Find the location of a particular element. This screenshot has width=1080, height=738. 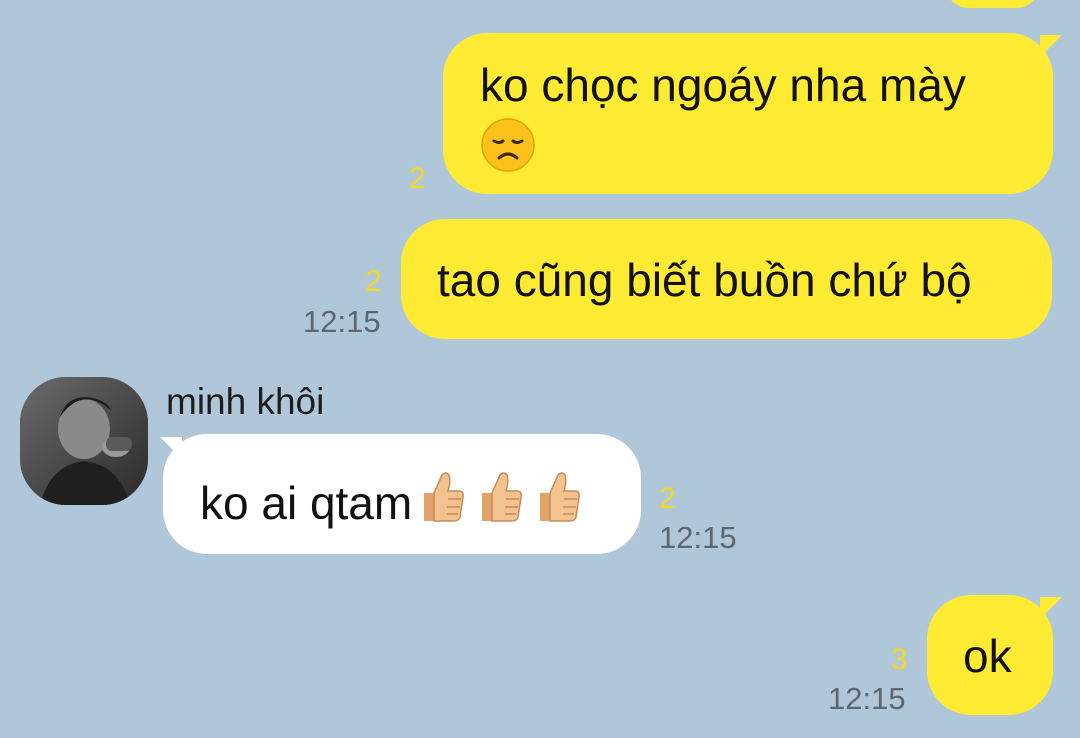

message-text: ko ai qtam is located at coordinates (306, 503).